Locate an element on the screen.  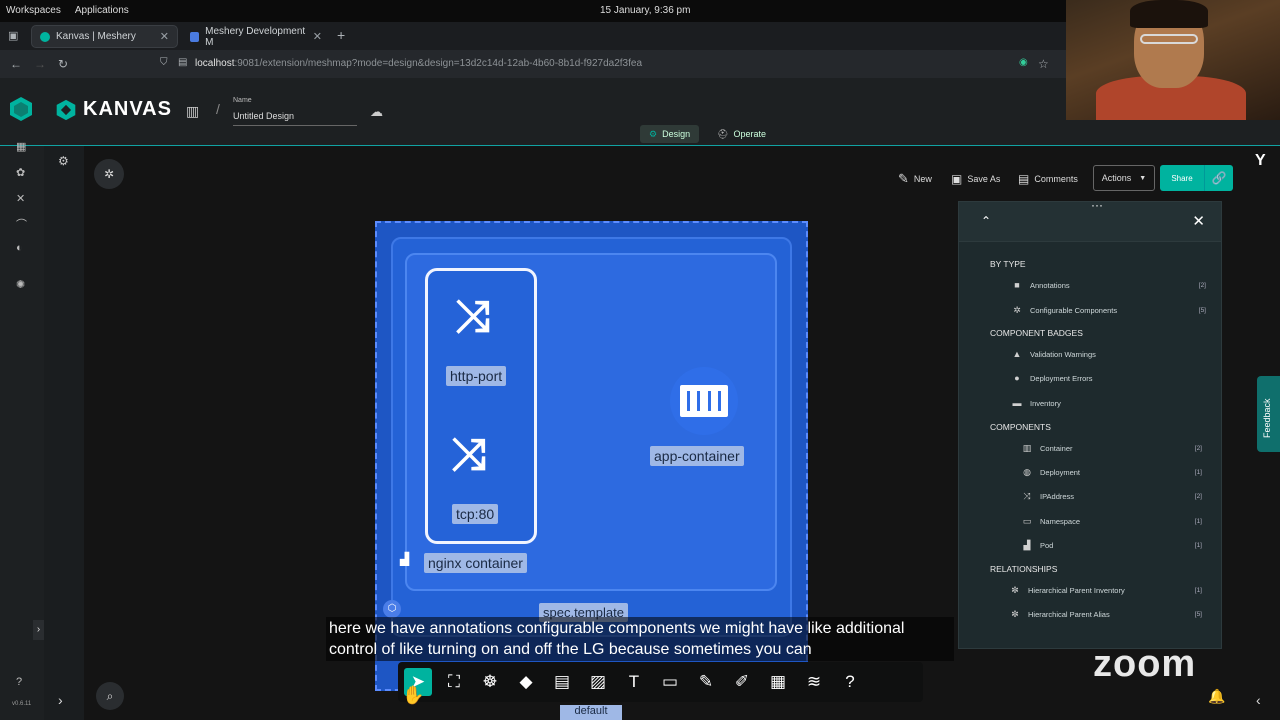
back-icon: ← is located at coordinates (16, 64).